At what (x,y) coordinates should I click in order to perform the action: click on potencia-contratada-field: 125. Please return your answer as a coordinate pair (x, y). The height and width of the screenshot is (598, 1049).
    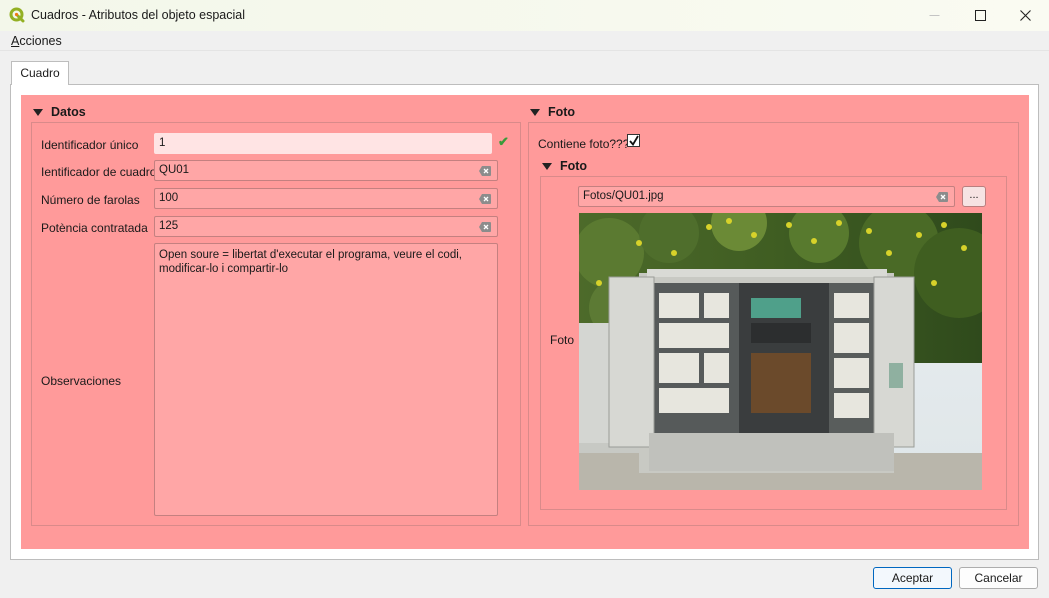
    Looking at the image, I should click on (326, 226).